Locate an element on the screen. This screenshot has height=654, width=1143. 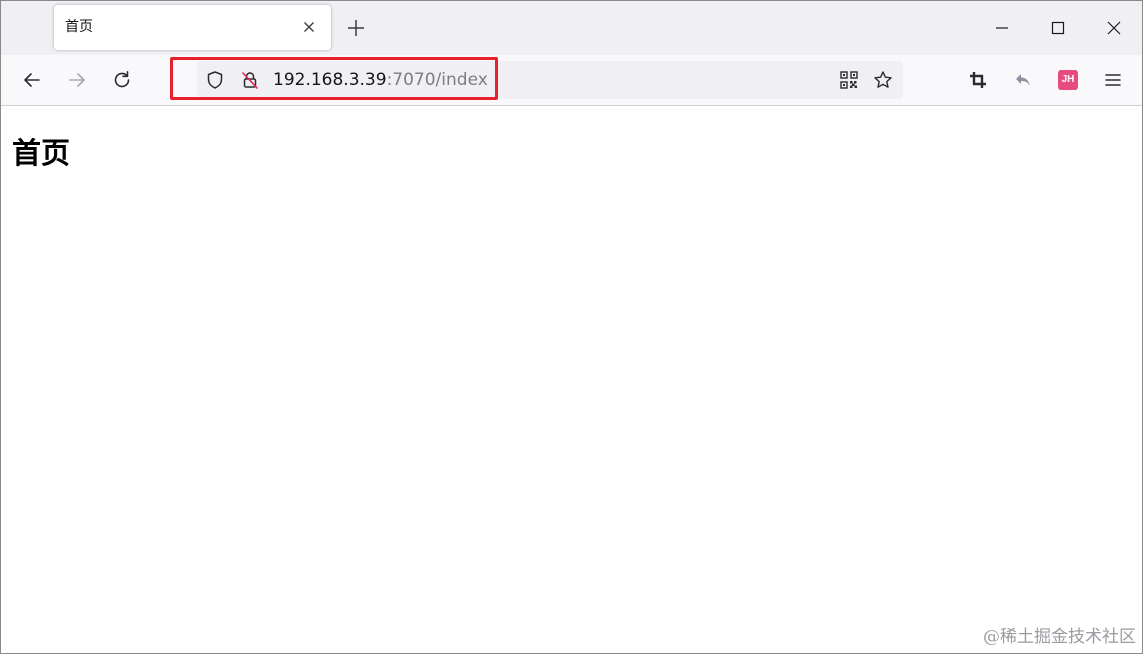
insecure-lock-icon is located at coordinates (250, 80).